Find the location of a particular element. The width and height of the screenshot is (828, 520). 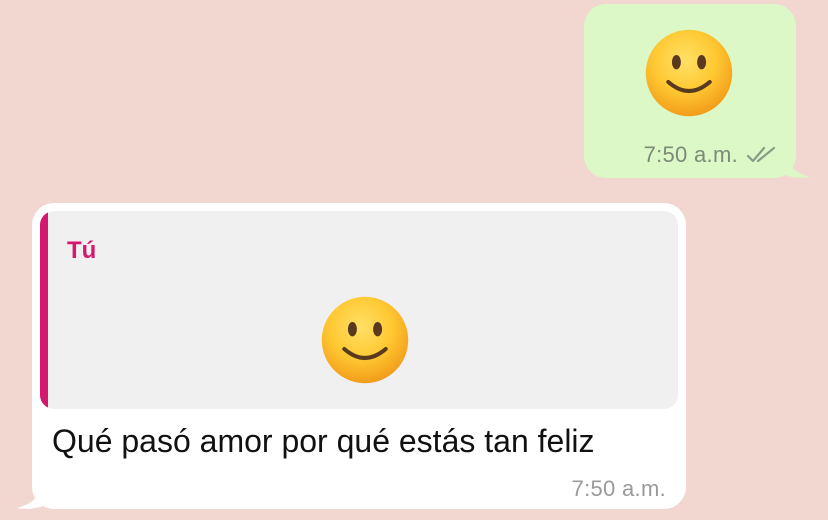

message-text: Qué pasó amor por qué estás tan feliz is located at coordinates (323, 441).